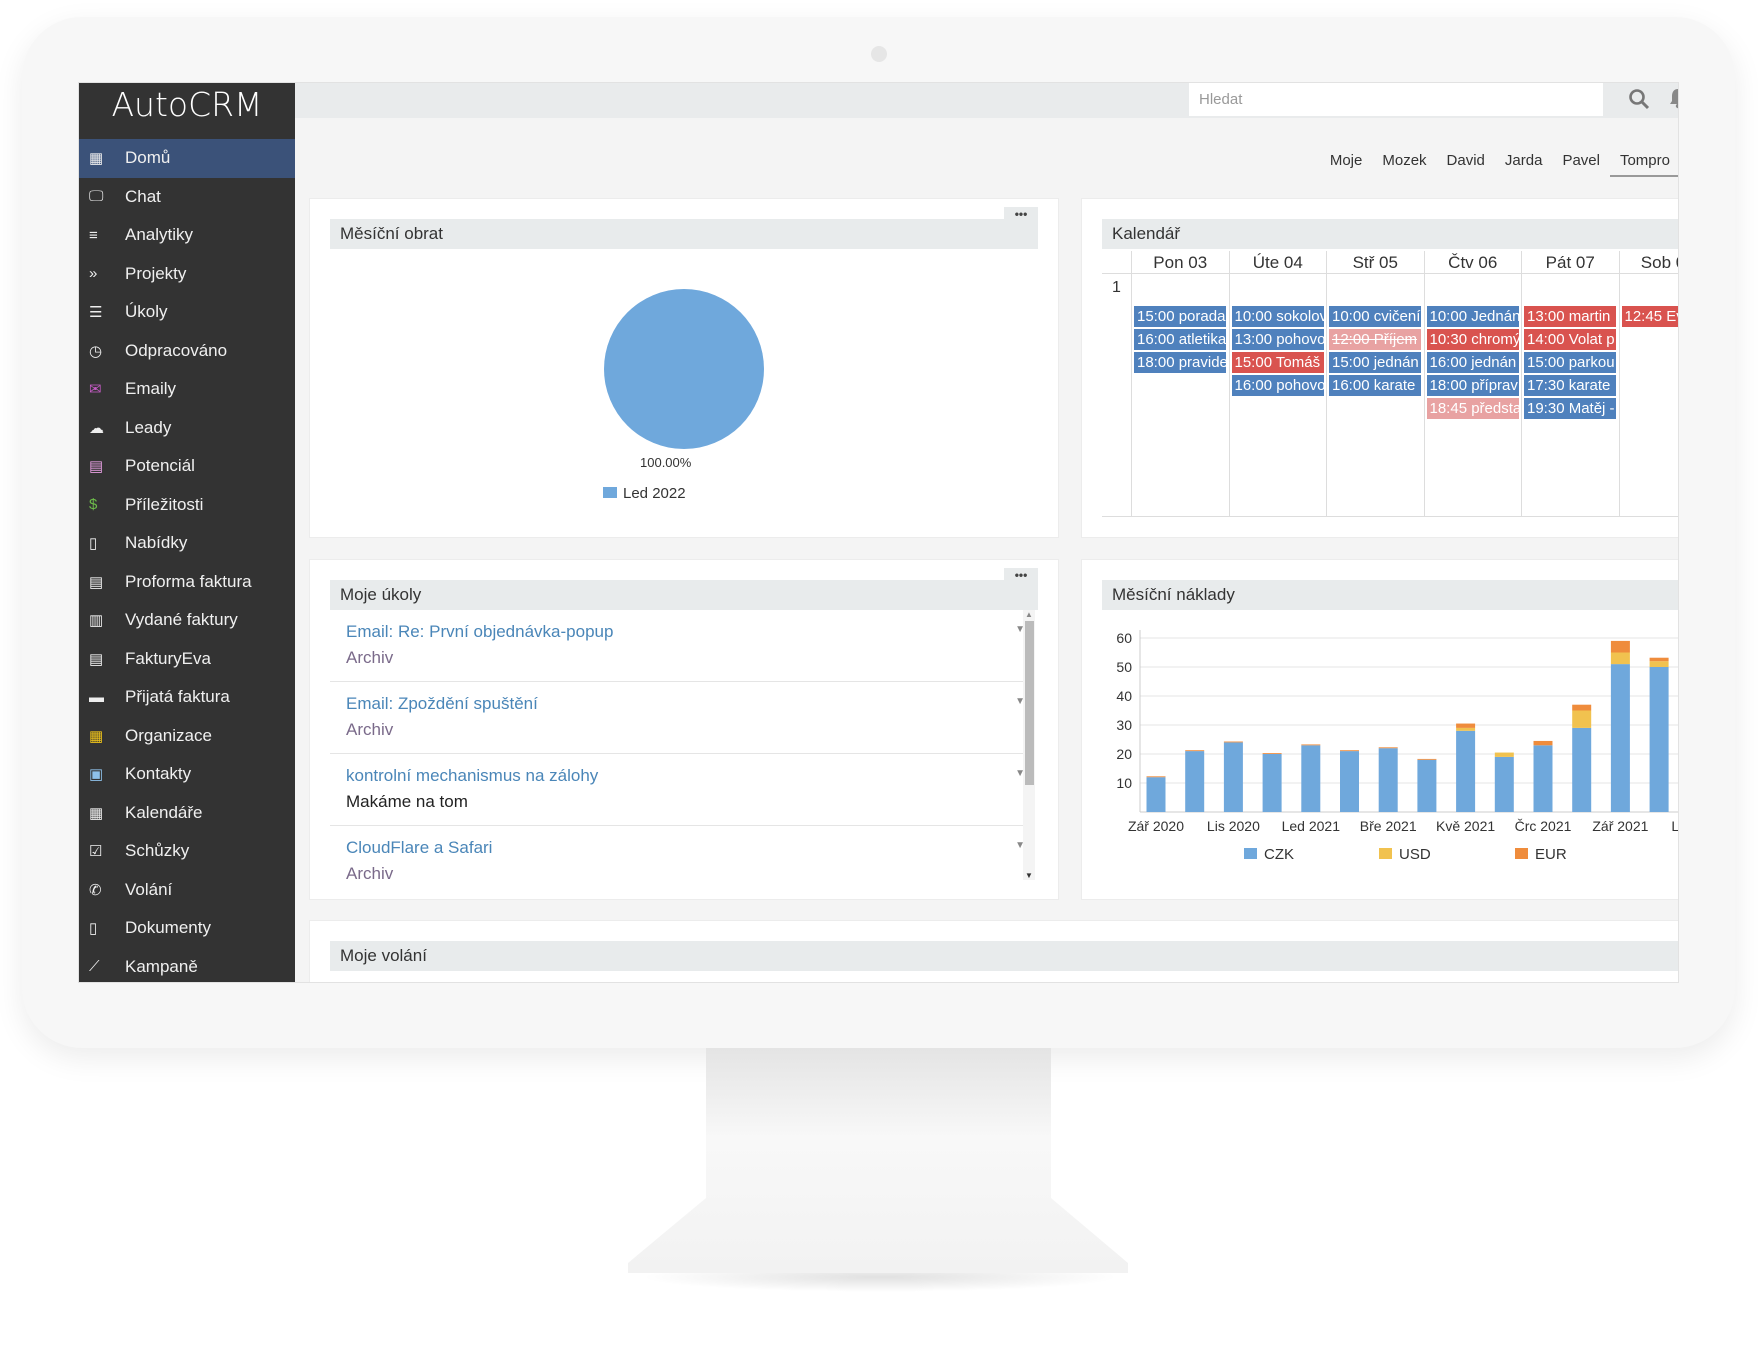 This screenshot has height=1359, width=1758. What do you see at coordinates (187, 582) in the screenshot?
I see `sidebar-item-11: ▤ Proforma faktura` at bounding box center [187, 582].